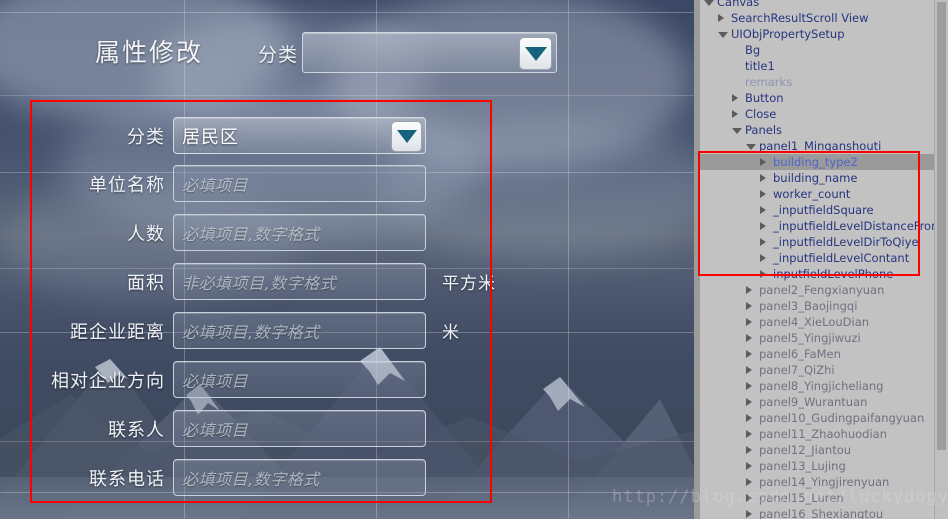 The image size is (948, 519). What do you see at coordinates (805, 450) in the screenshot?
I see `hierarchy-node-label: panel12_Jiantou` at bounding box center [805, 450].